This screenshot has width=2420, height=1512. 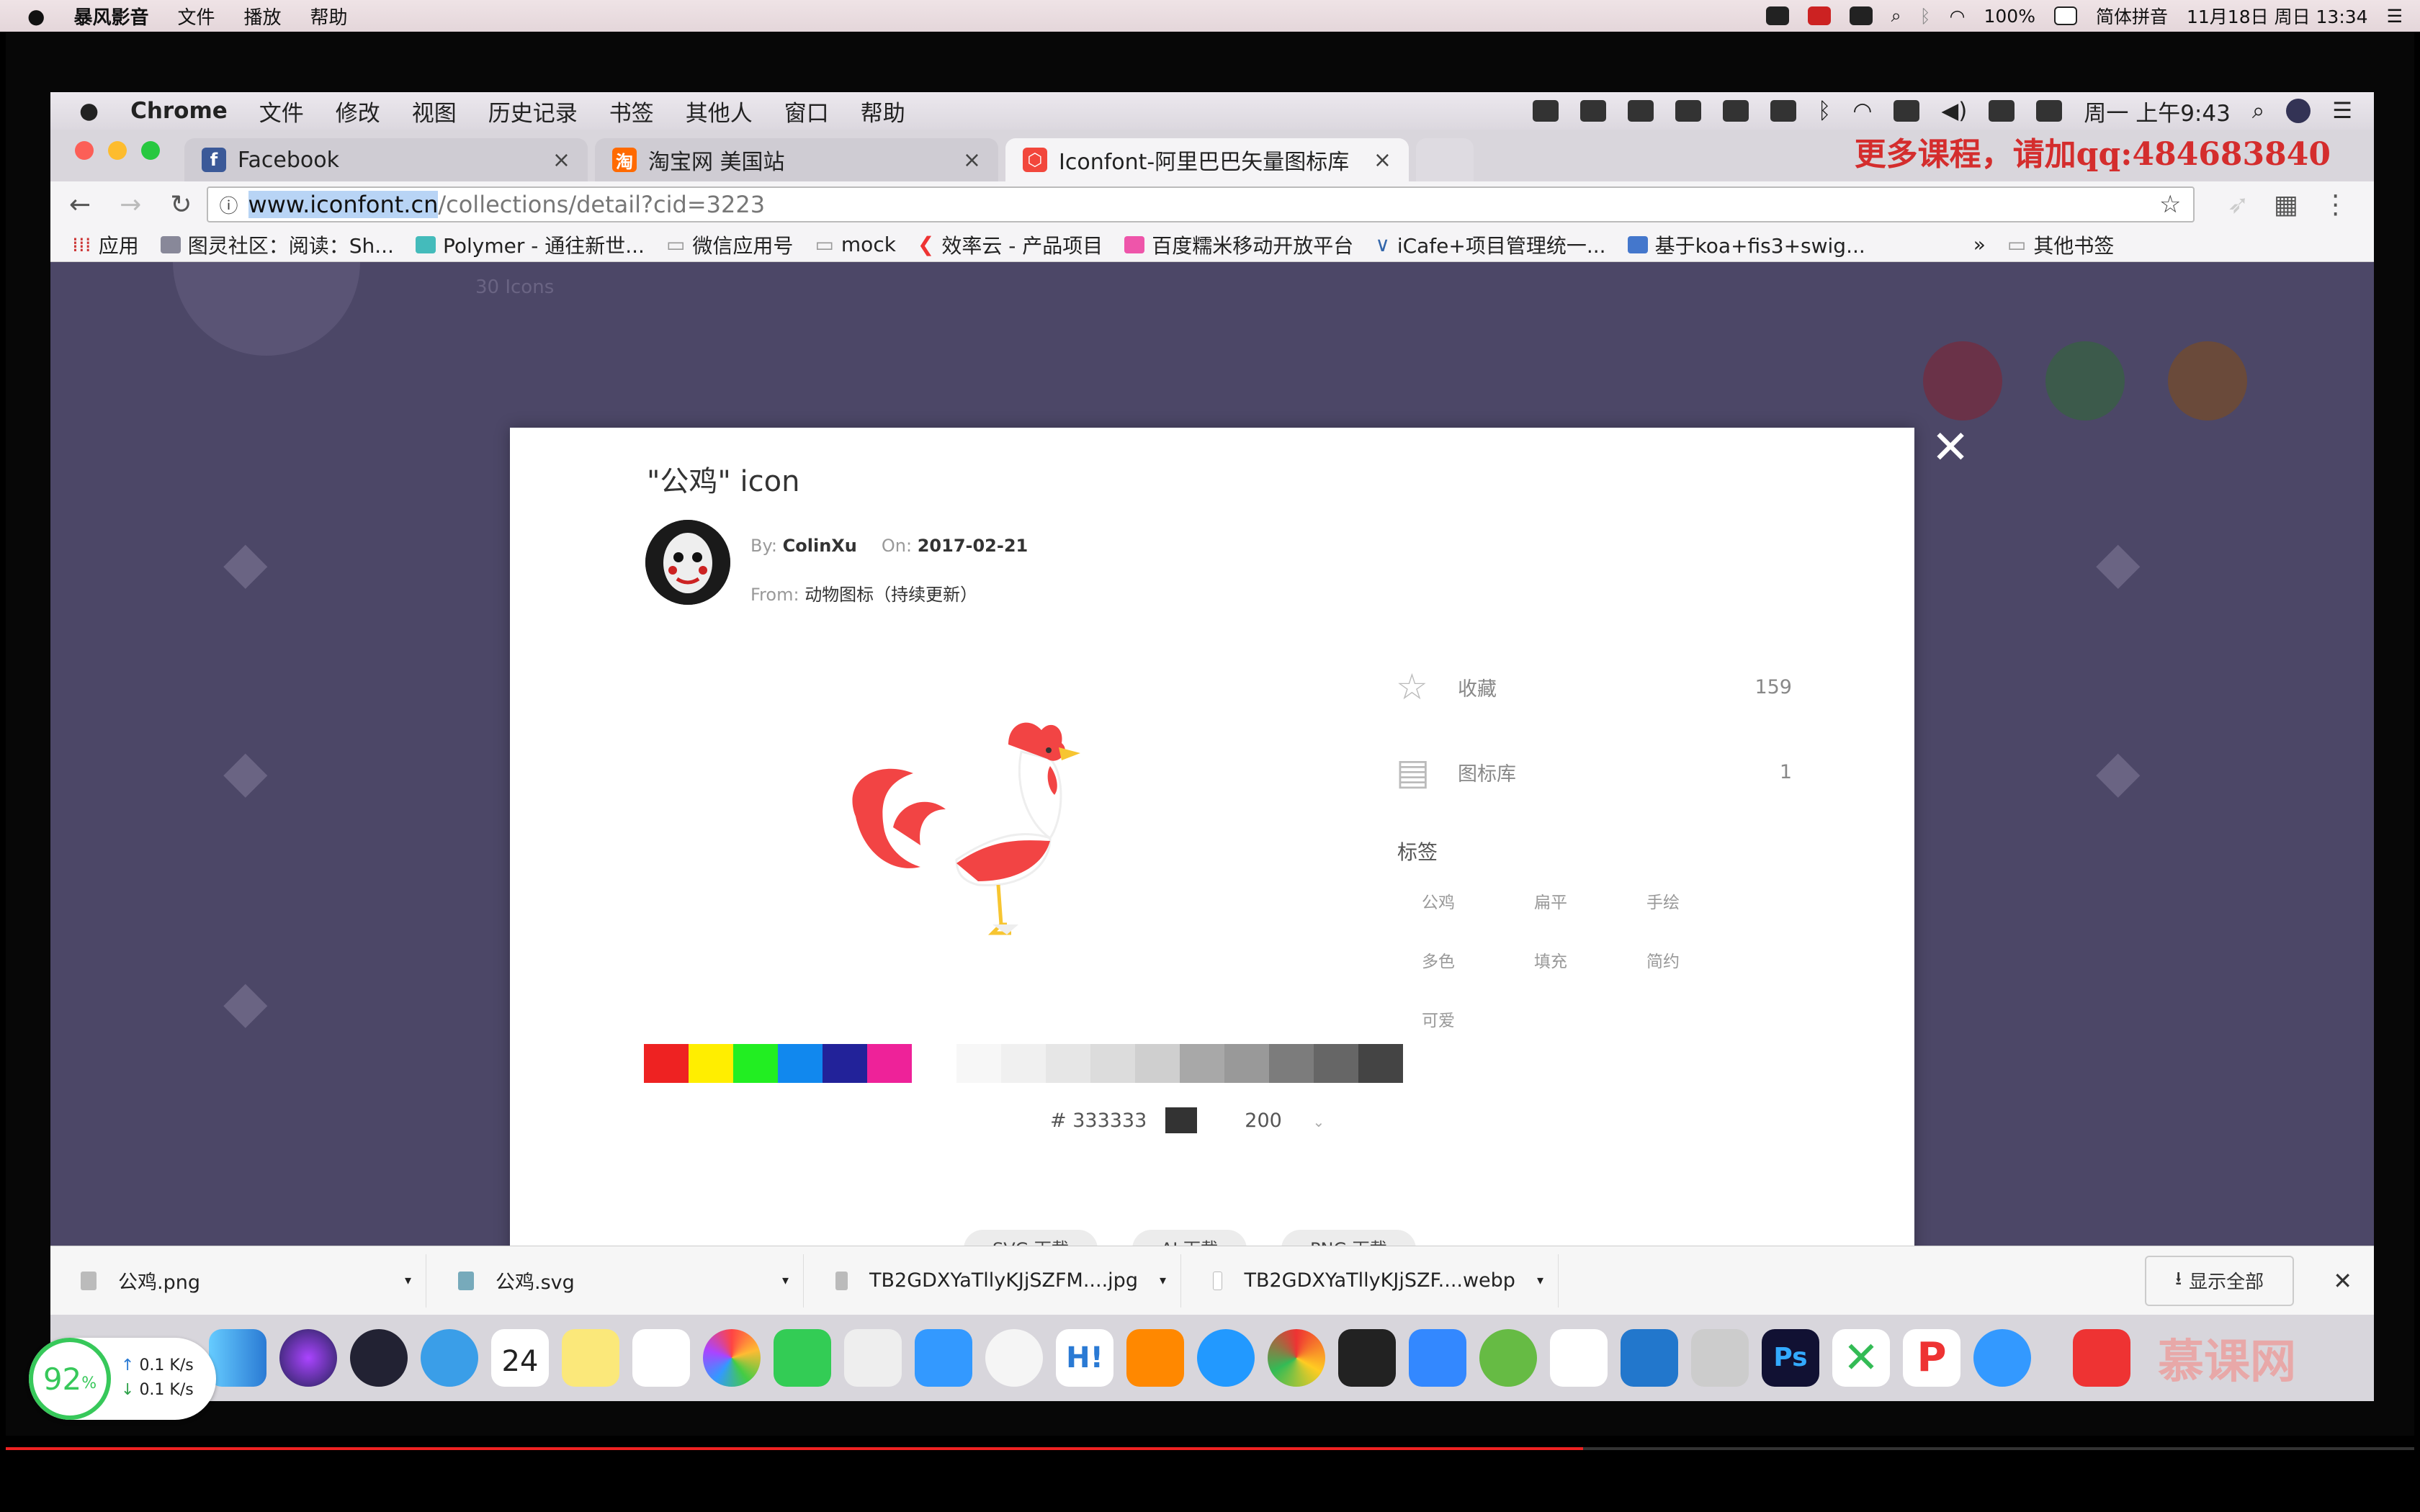 I want to click on forward-icon: →, so click(x=130, y=205).